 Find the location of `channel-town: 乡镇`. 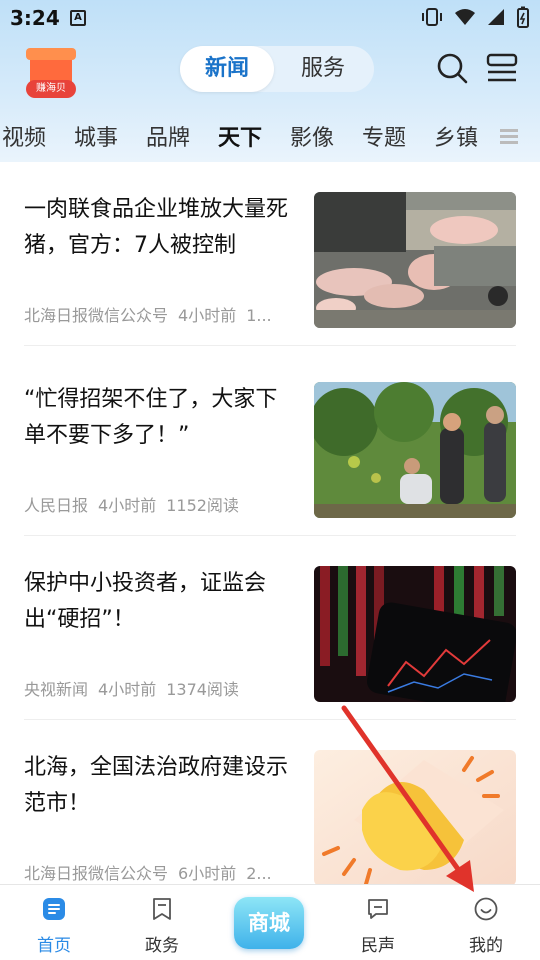

channel-town: 乡镇 is located at coordinates (456, 136).